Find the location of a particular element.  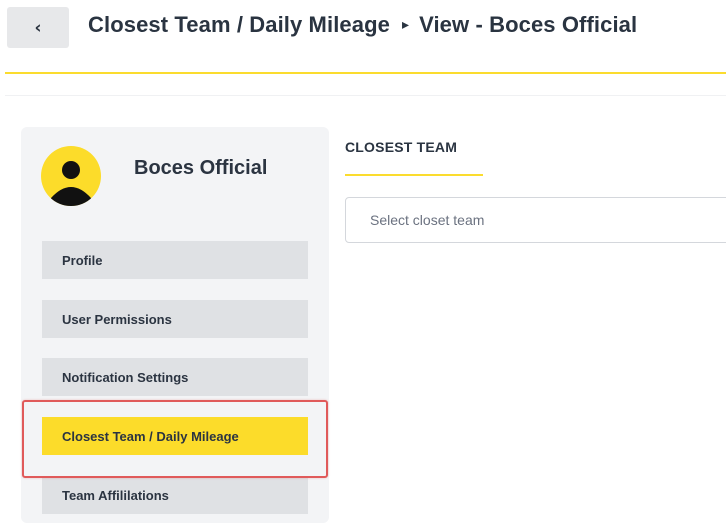

user-avatar-icon is located at coordinates (71, 176).